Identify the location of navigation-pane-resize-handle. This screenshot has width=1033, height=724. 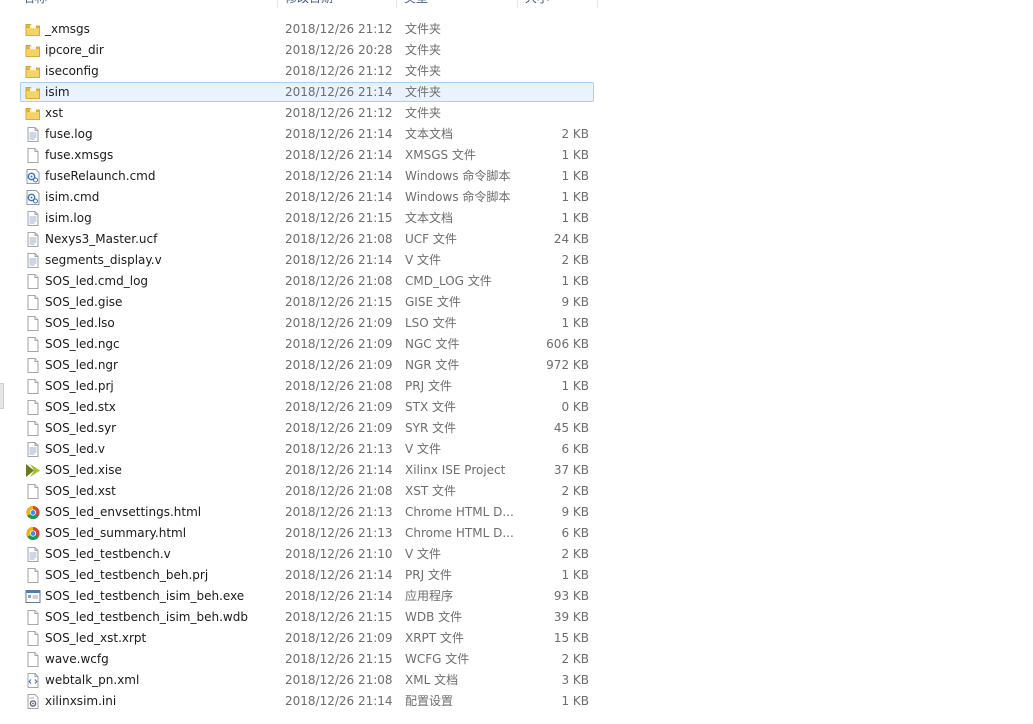
(2, 396).